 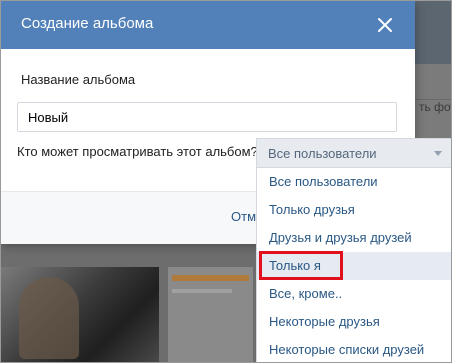 I want to click on privacy-select: Все пользователи, so click(x=353, y=153).